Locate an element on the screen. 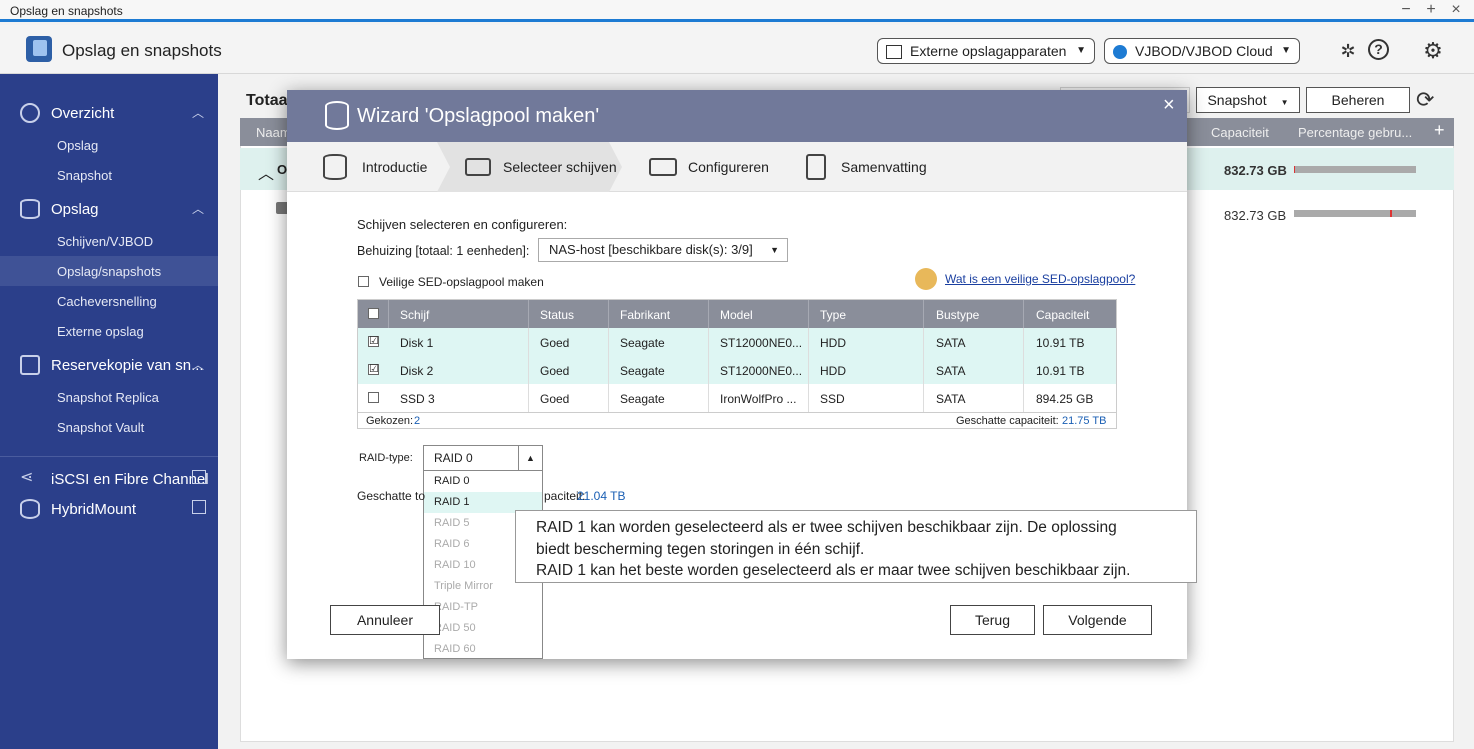 The height and width of the screenshot is (749, 1474). external-devices-dropdown: Externe opslagapparaten ▼ is located at coordinates (986, 51).